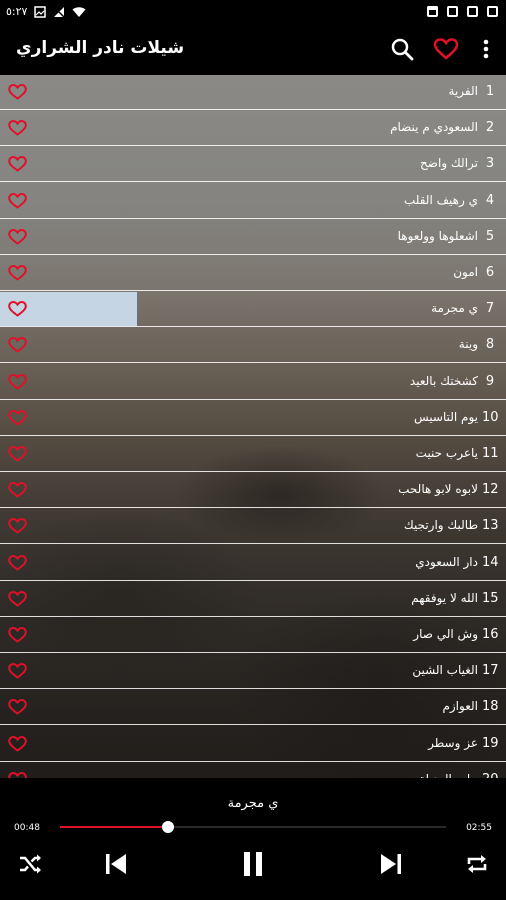 The width and height of the screenshot is (506, 900). I want to click on repeat-icon, so click(477, 864).